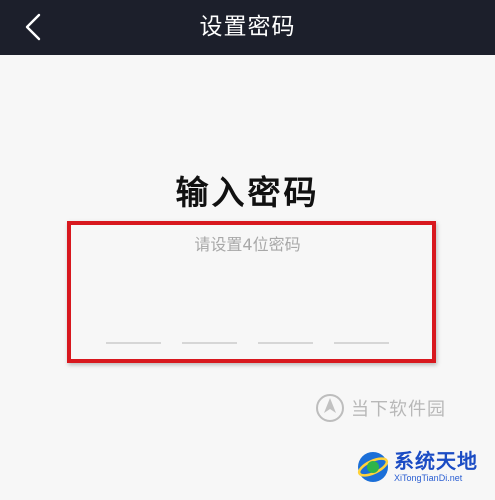  I want to click on page-title: 设置密码, so click(247, 27).